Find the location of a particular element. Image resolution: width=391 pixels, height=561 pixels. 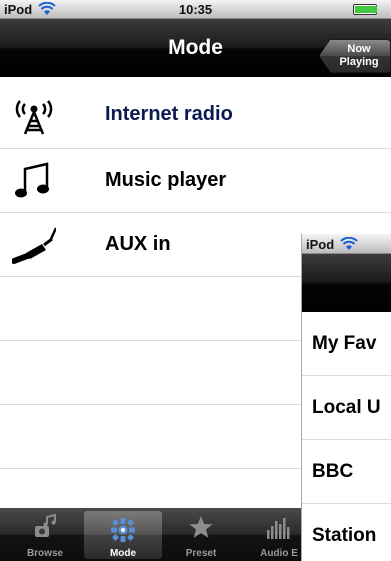

tab-preset: Preset is located at coordinates (201, 534).